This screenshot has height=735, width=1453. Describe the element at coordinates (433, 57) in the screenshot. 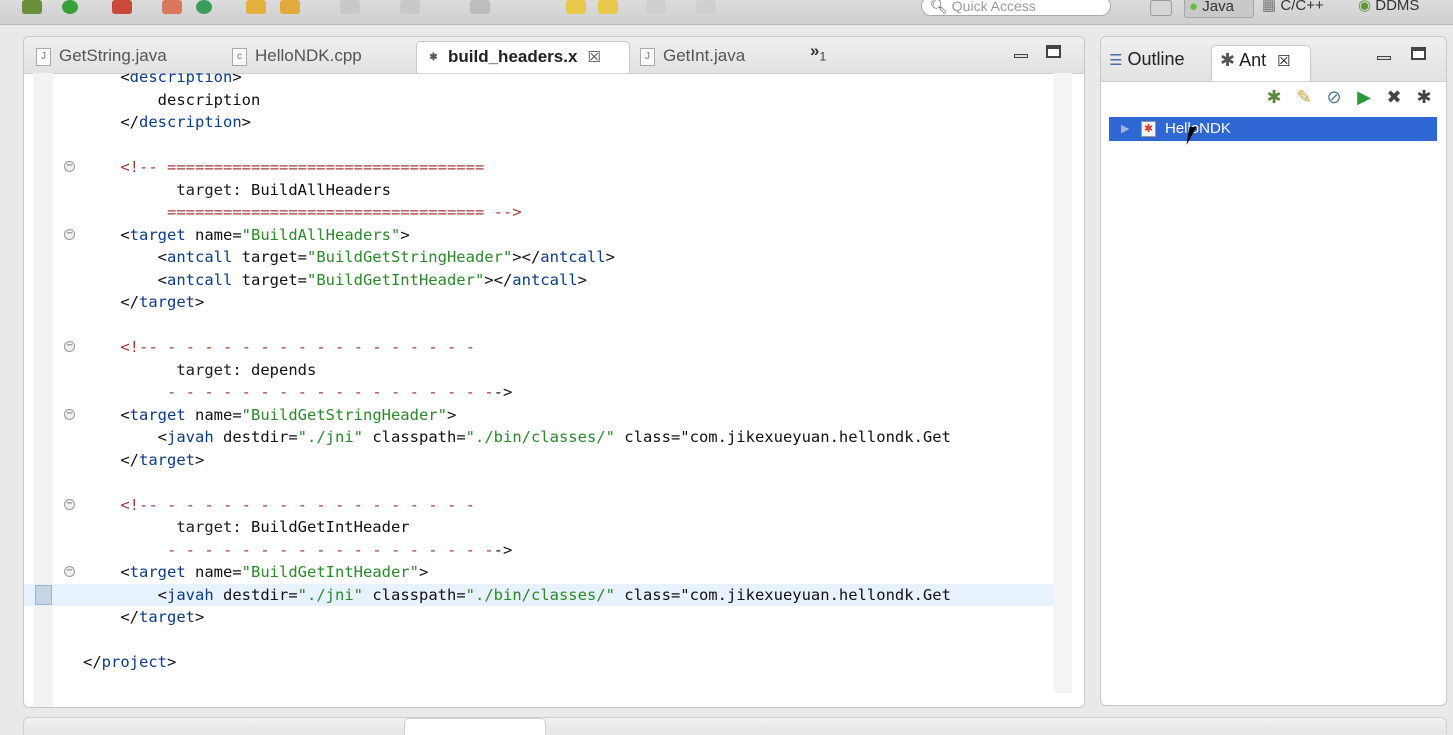

I see `ant-file-icon: ✱` at that location.